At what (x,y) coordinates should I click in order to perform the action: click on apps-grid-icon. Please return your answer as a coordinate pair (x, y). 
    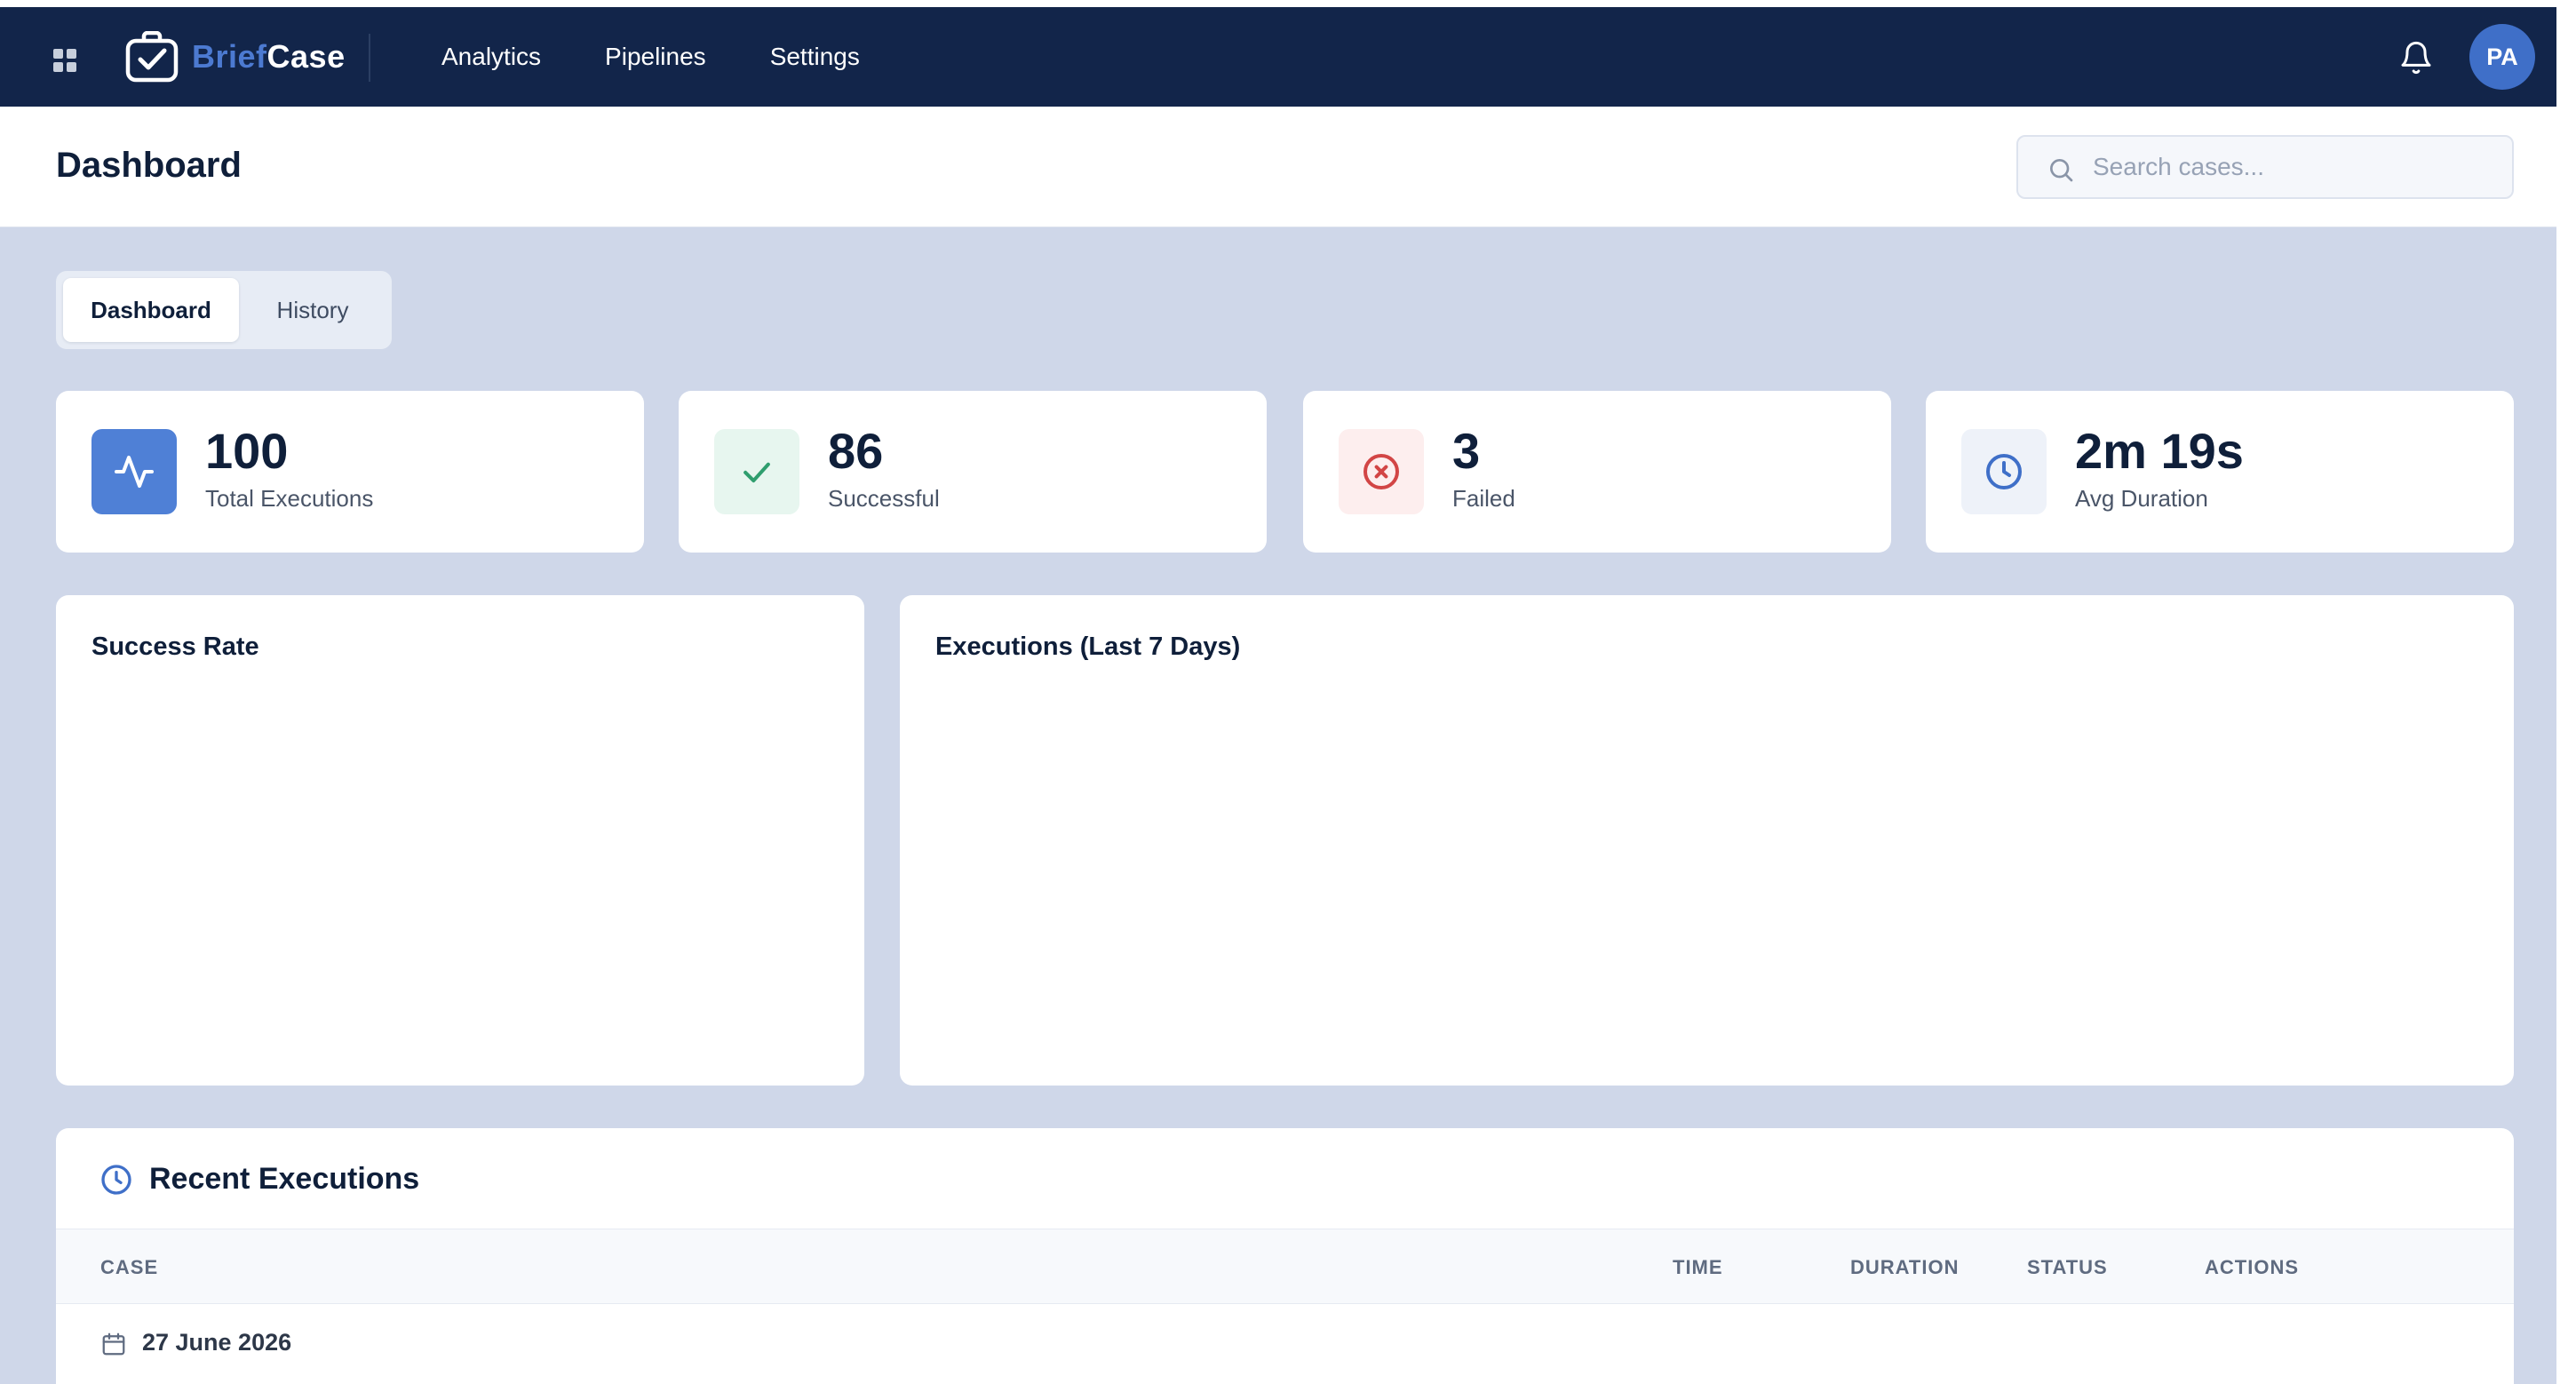
    Looking at the image, I should click on (64, 60).